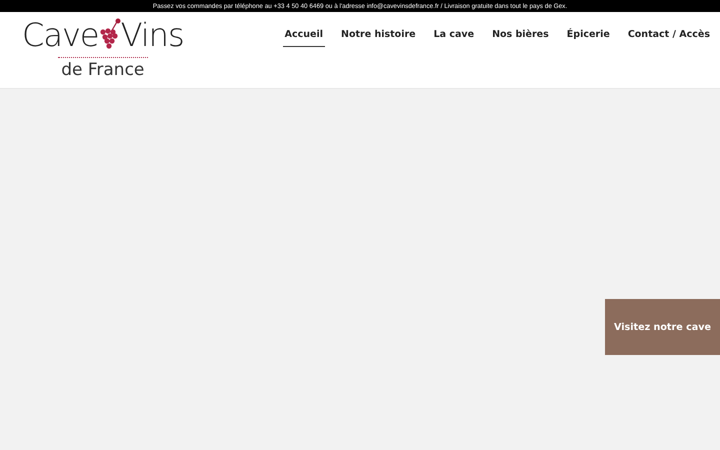  What do you see at coordinates (102, 70) in the screenshot?
I see `logo-subtitle: de France` at bounding box center [102, 70].